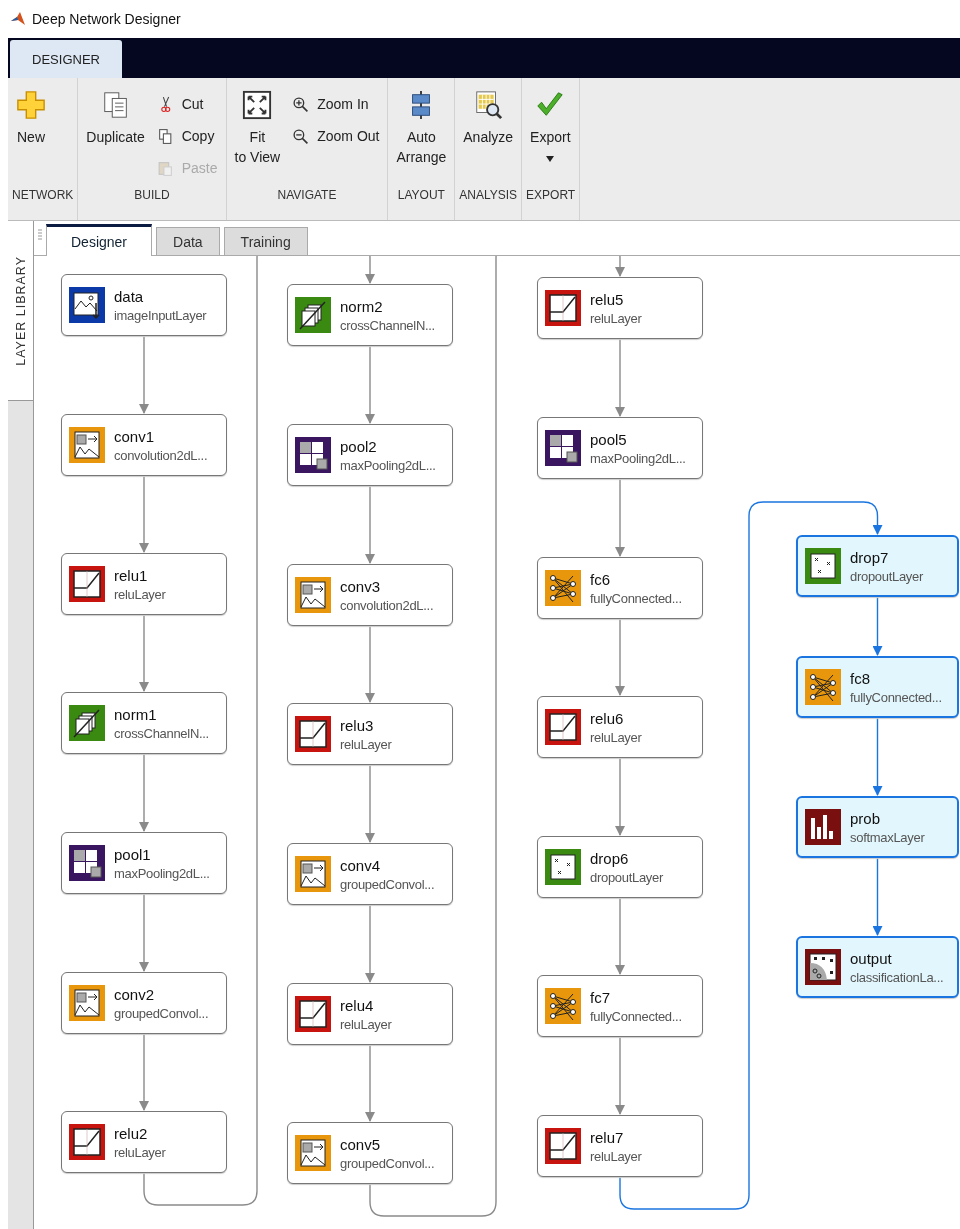  I want to click on ribbon-button: Export, so click(550, 136).